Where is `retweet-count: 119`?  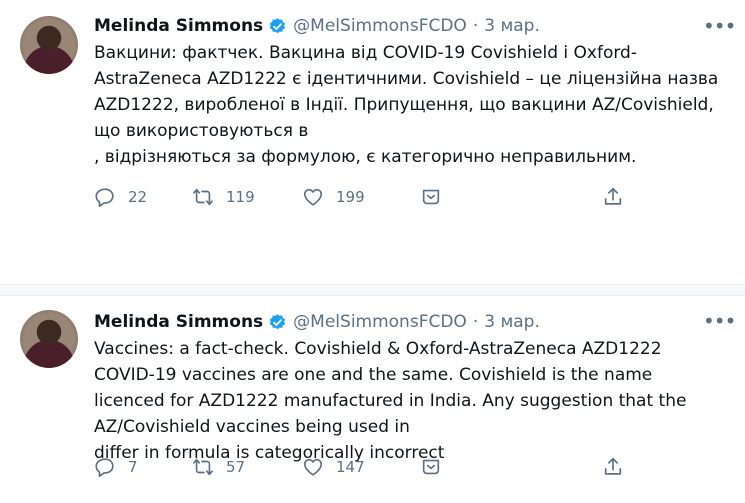 retweet-count: 119 is located at coordinates (240, 197).